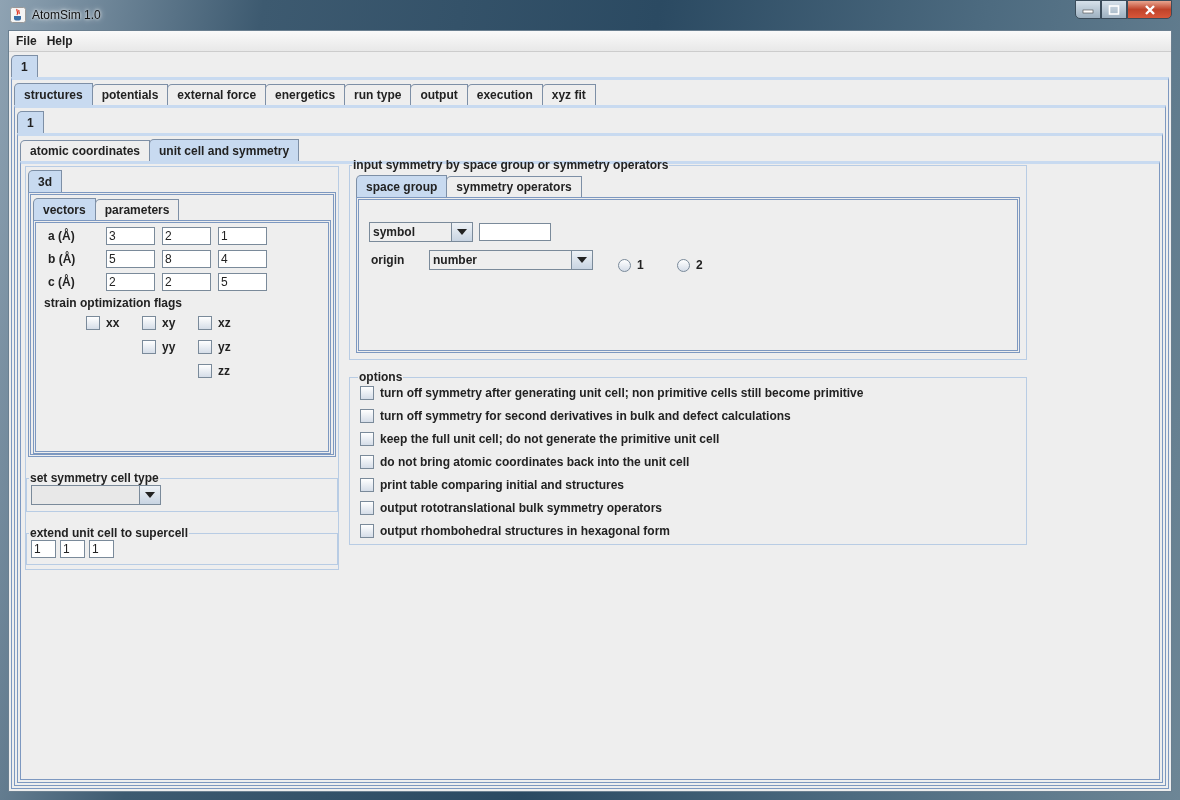 Image resolution: width=1180 pixels, height=800 pixels. Describe the element at coordinates (96, 495) in the screenshot. I see `dropdown` at that location.